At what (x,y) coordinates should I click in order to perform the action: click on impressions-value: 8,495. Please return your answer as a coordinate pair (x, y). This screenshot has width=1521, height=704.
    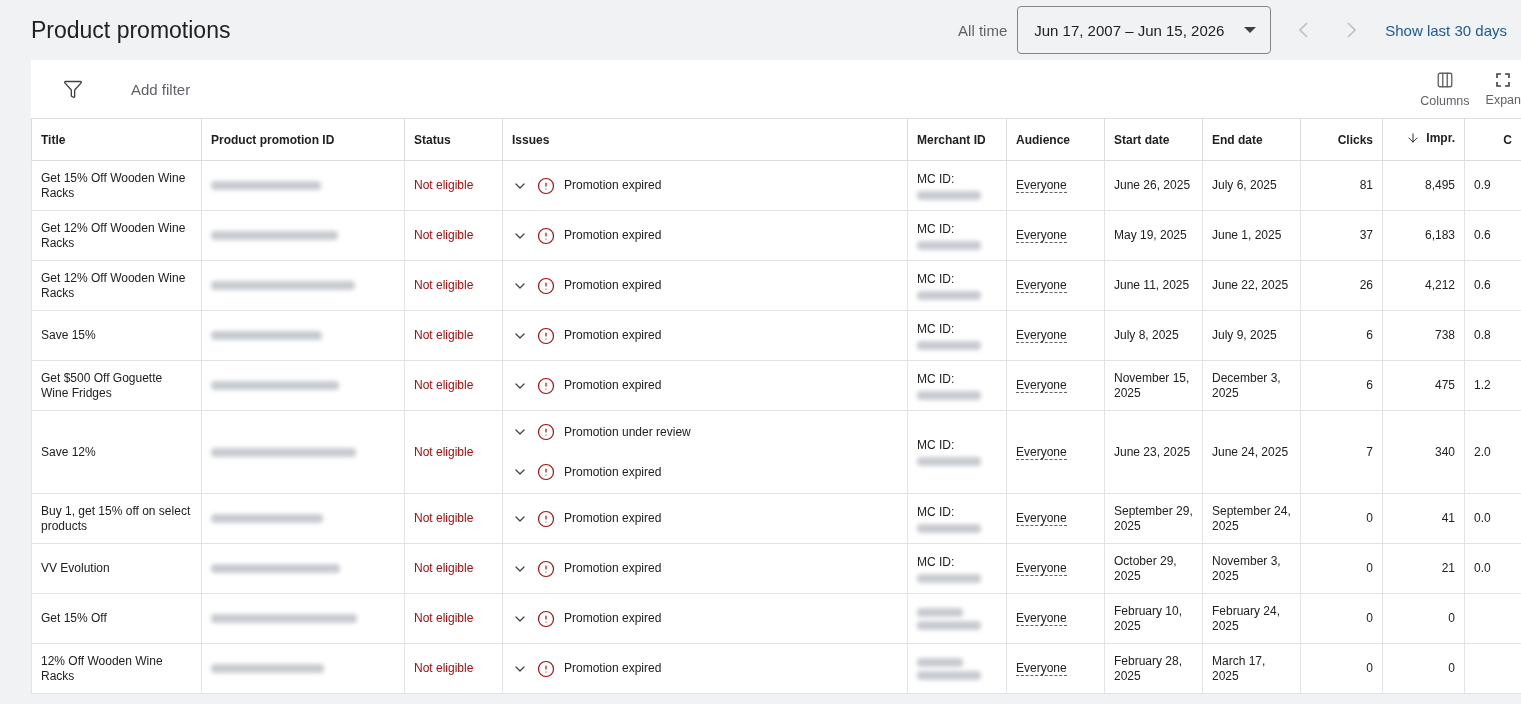
    Looking at the image, I should click on (1439, 185).